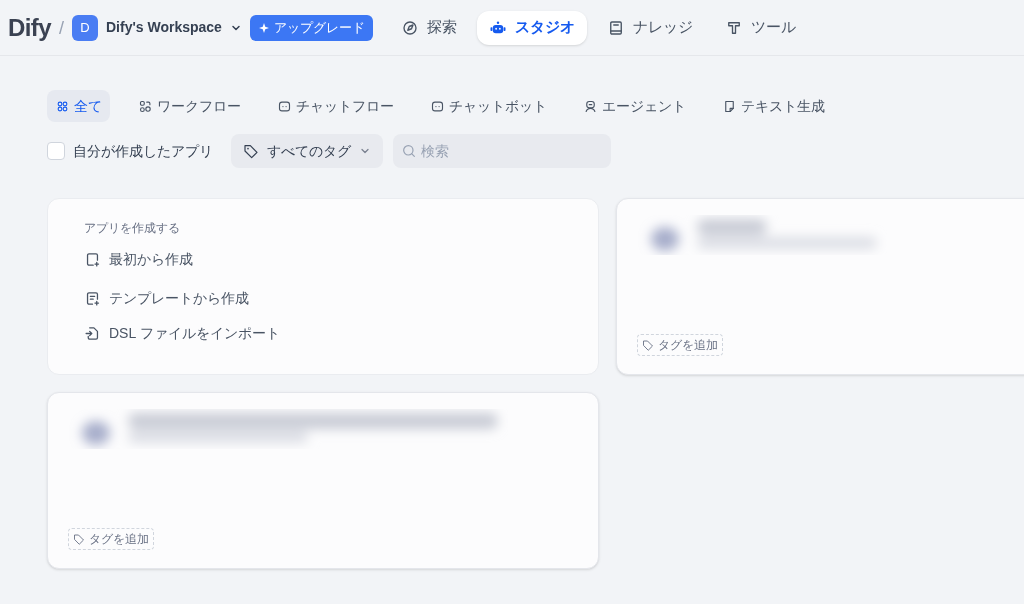 This screenshot has height=604, width=1024. Describe the element at coordinates (634, 106) in the screenshot. I see `filter-tab: エージェント` at that location.